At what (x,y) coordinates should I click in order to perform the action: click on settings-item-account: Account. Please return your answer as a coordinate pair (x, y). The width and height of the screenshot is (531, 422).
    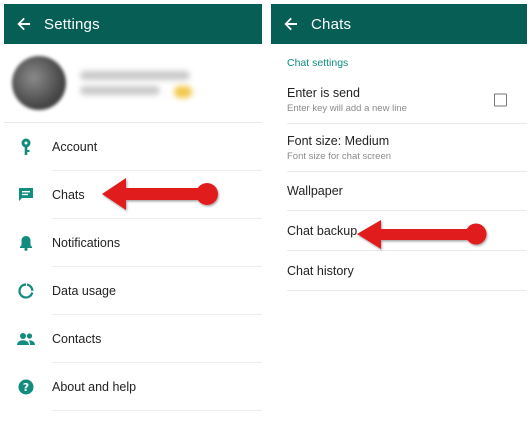
    Looking at the image, I should click on (141, 147).